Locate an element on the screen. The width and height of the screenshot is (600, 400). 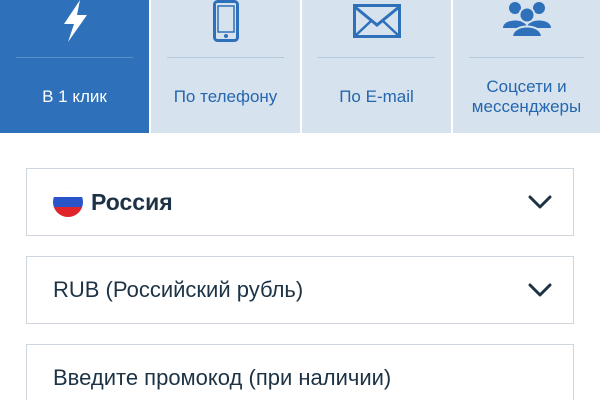
promo-code-input: Введите промокод (при наличии) is located at coordinates (300, 372).